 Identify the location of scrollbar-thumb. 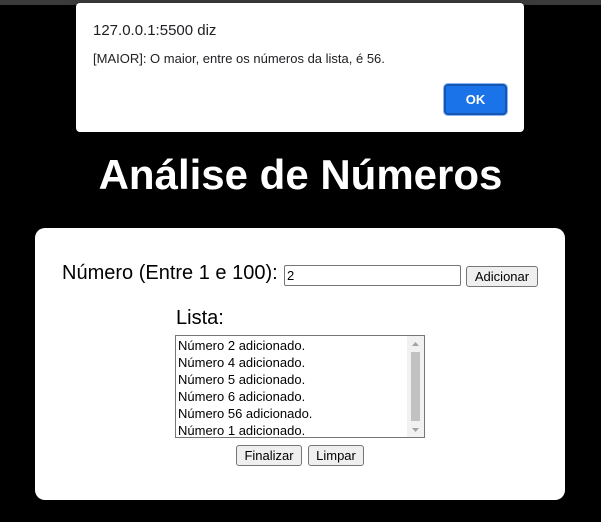
(415, 386).